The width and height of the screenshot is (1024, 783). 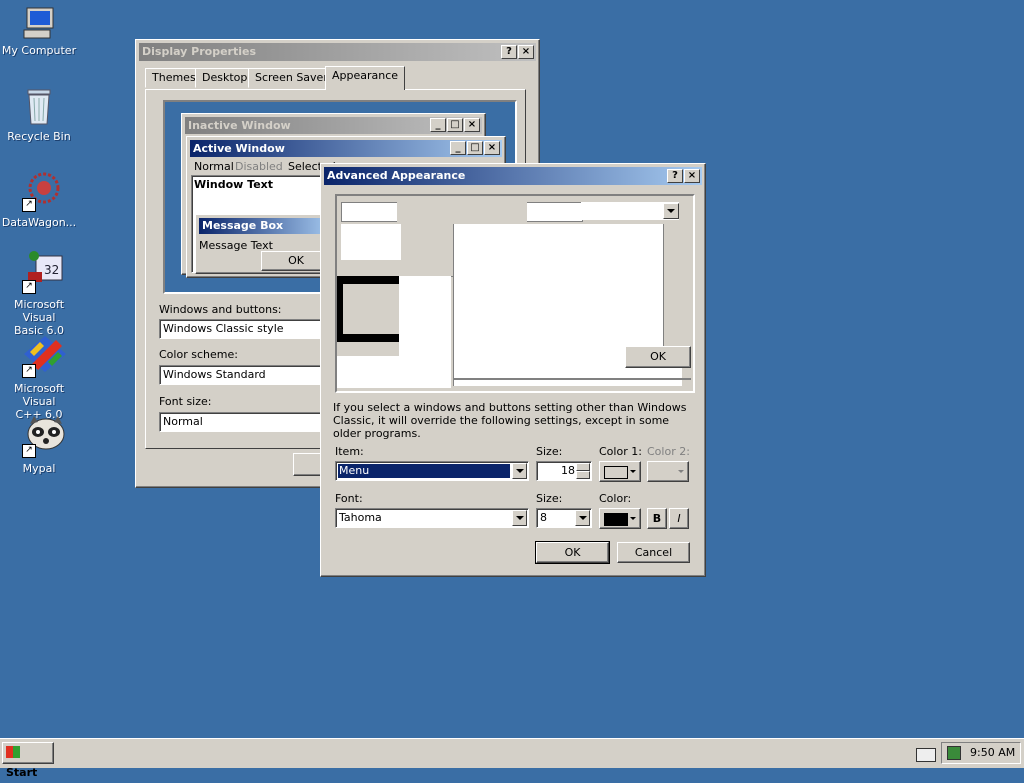 I want to click on preview-inactive-titlebar: Inactive Window _ □ ×, so click(x=333, y=125).